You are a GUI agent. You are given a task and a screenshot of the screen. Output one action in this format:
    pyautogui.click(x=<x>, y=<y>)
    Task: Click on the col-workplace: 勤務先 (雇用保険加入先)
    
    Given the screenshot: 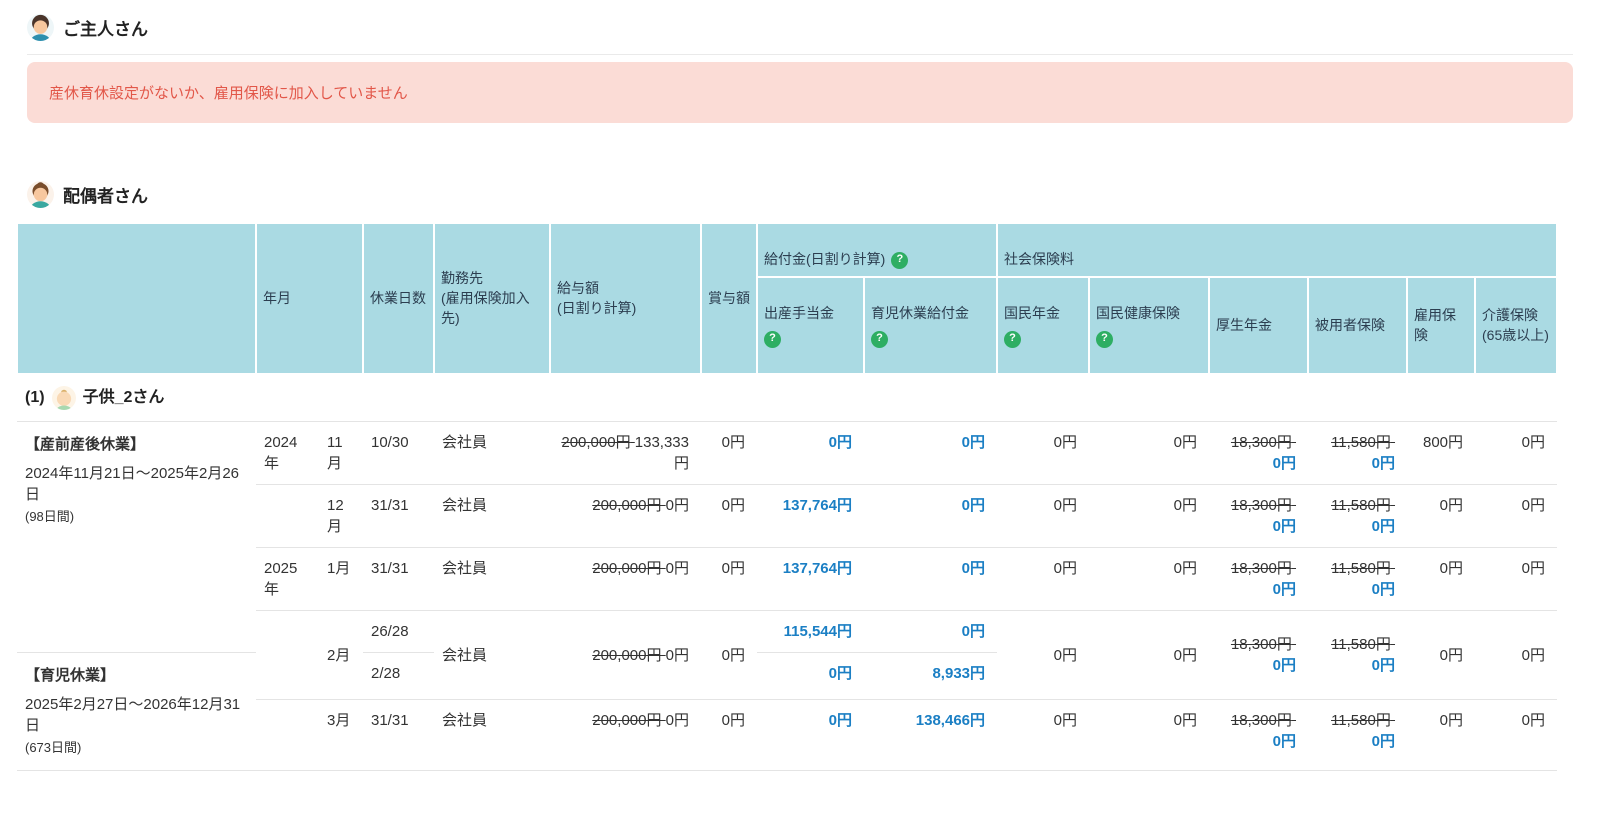 What is the action you would take?
    pyautogui.click(x=492, y=298)
    